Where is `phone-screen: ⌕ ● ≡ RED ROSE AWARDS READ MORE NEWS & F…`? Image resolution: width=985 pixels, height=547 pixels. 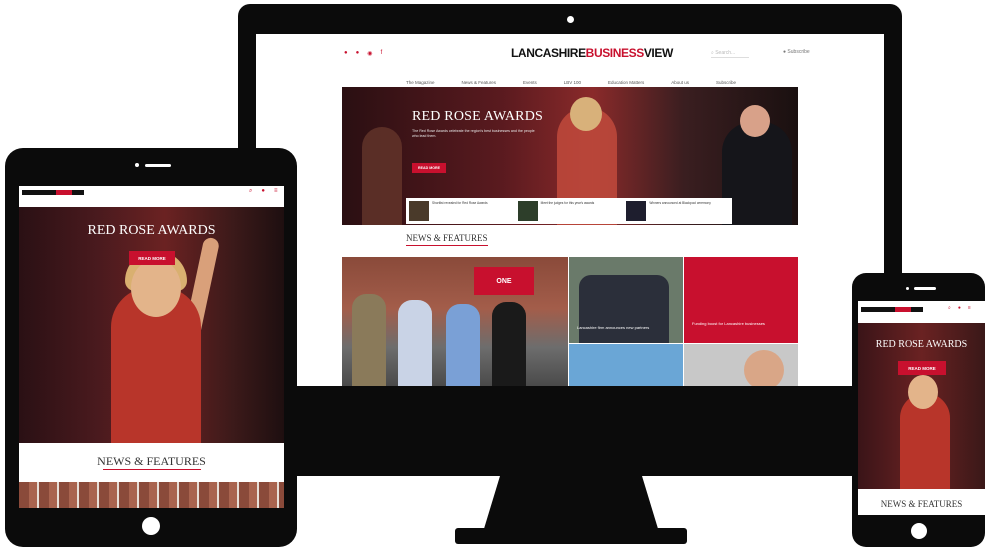
phone-screen: ⌕ ● ≡ RED ROSE AWARDS READ MORE NEWS & F… is located at coordinates (921, 408).